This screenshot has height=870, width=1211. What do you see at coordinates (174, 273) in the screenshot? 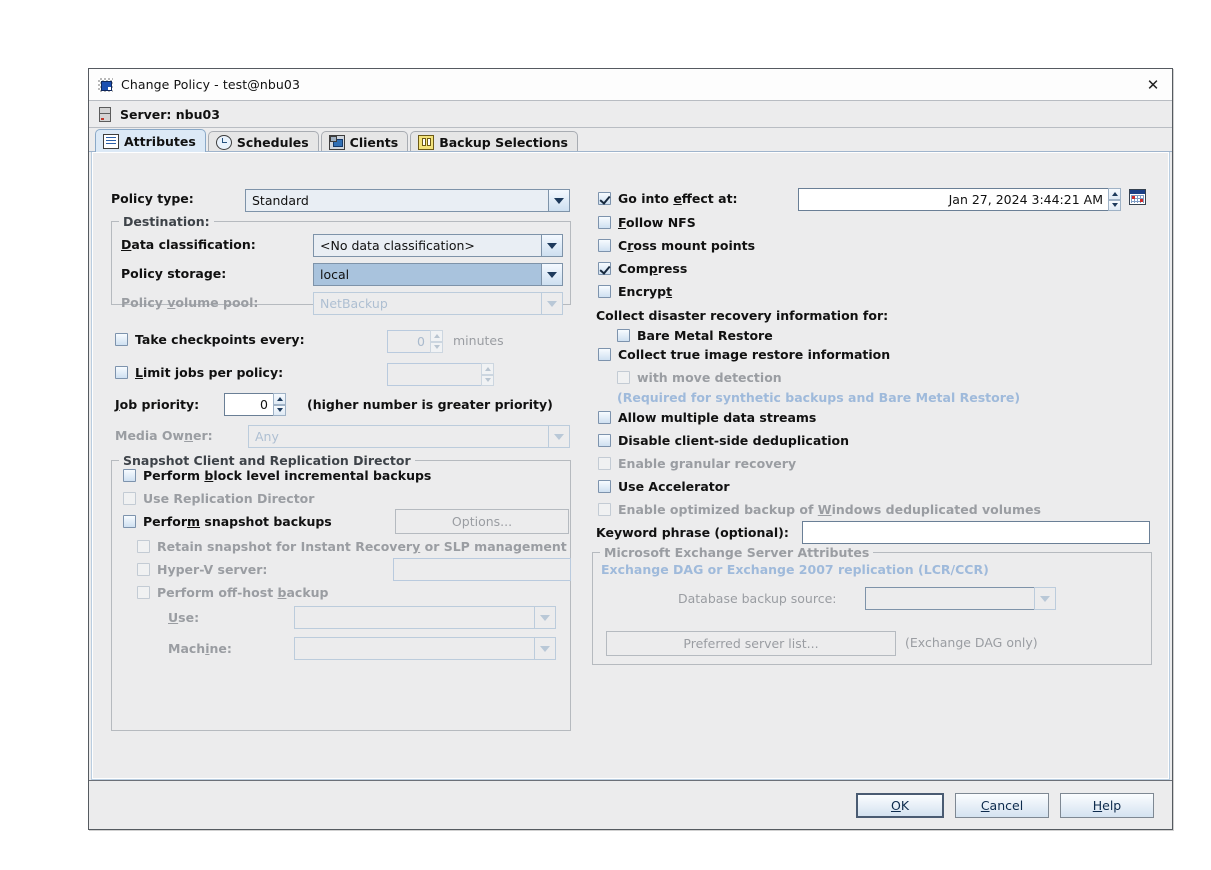
I see `policy-storage-label: Policy storage:` at bounding box center [174, 273].